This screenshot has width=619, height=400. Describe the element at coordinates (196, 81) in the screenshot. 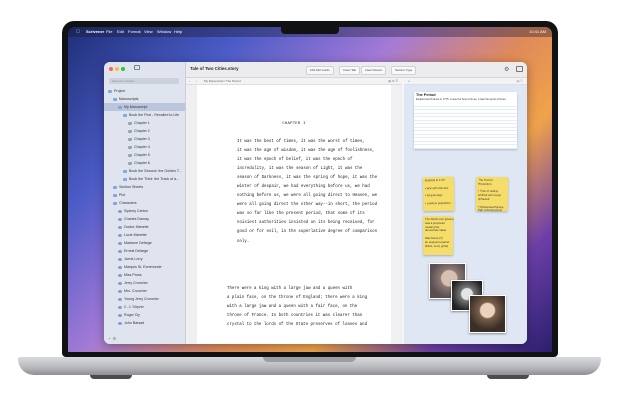

I see `forward-icon: ›` at that location.